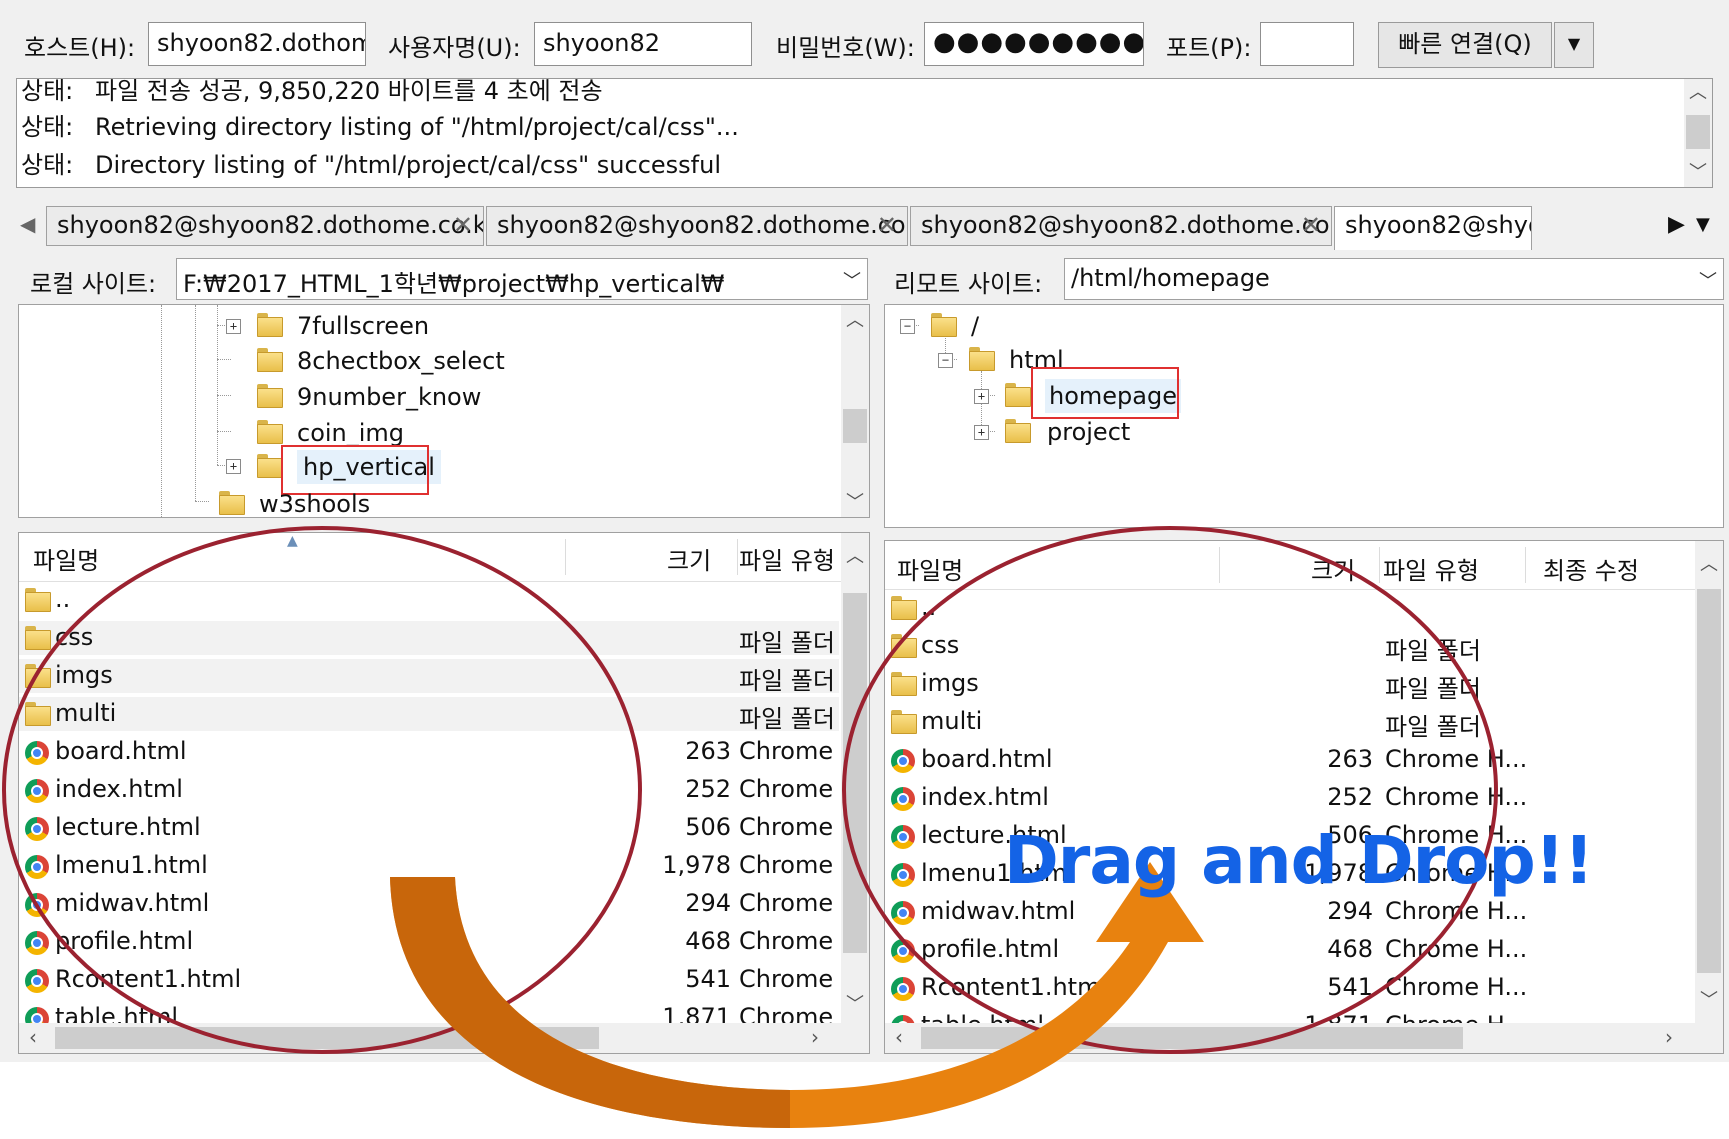 This screenshot has width=1729, height=1139. What do you see at coordinates (797, 995) in the screenshot?
I see `drag-arrow-icon` at bounding box center [797, 995].